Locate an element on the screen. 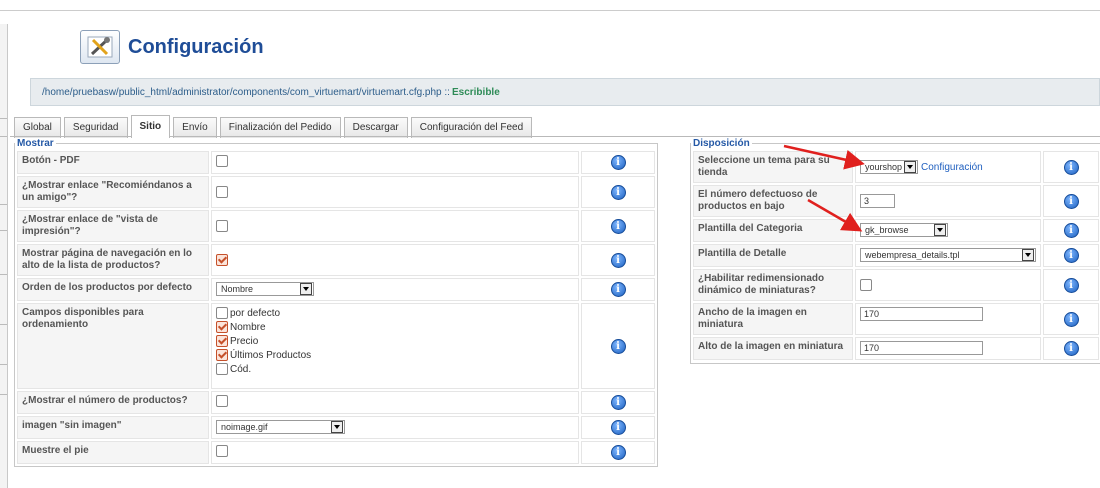  select-value: webempresa_details.tpl is located at coordinates (912, 255).